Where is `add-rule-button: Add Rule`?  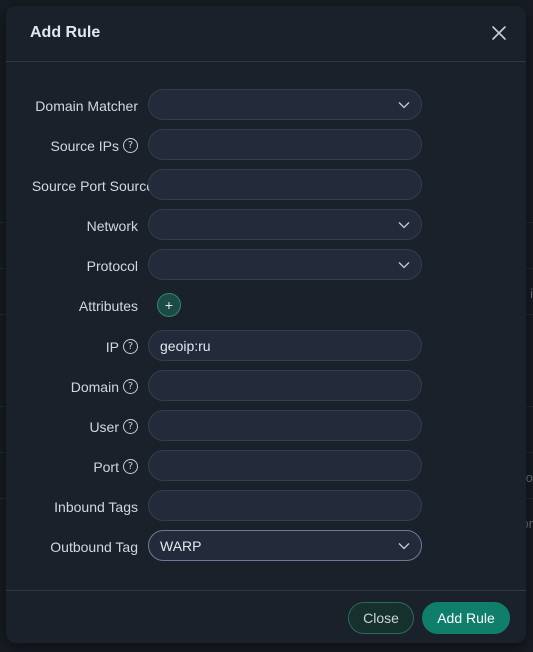 add-rule-button: Add Rule is located at coordinates (466, 618).